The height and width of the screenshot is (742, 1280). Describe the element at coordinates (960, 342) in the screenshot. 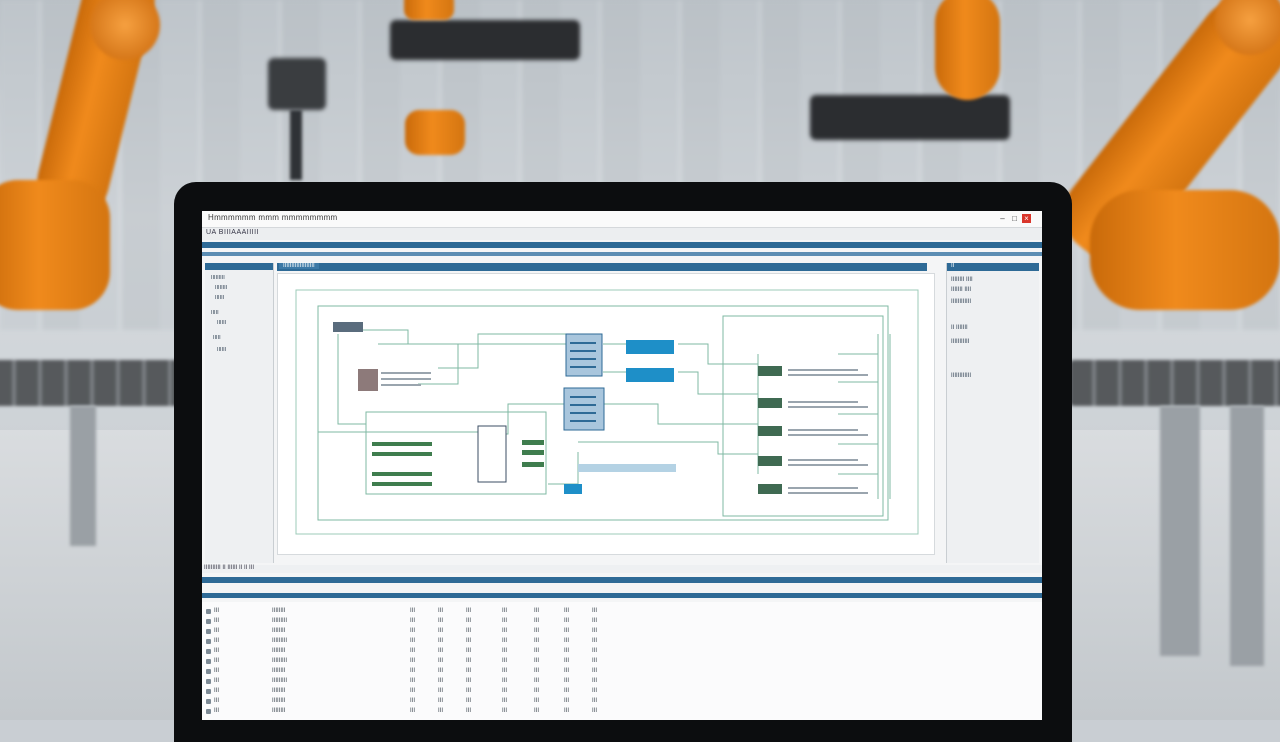

I see `property-item: IIIIIIIIIII` at that location.